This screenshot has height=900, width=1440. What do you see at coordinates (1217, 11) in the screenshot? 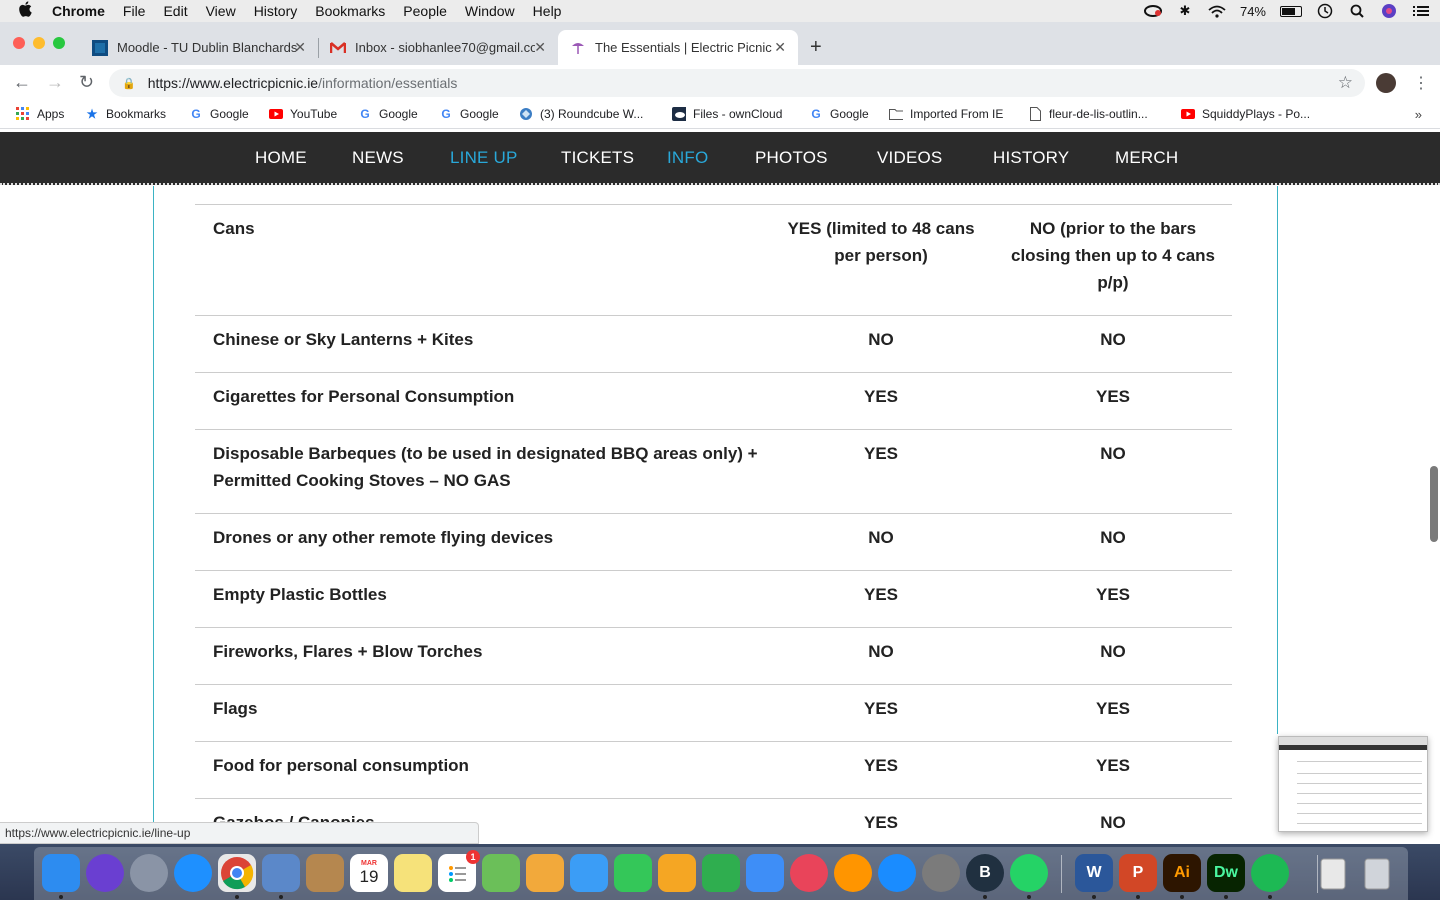
I see `wifi-icon` at bounding box center [1217, 11].